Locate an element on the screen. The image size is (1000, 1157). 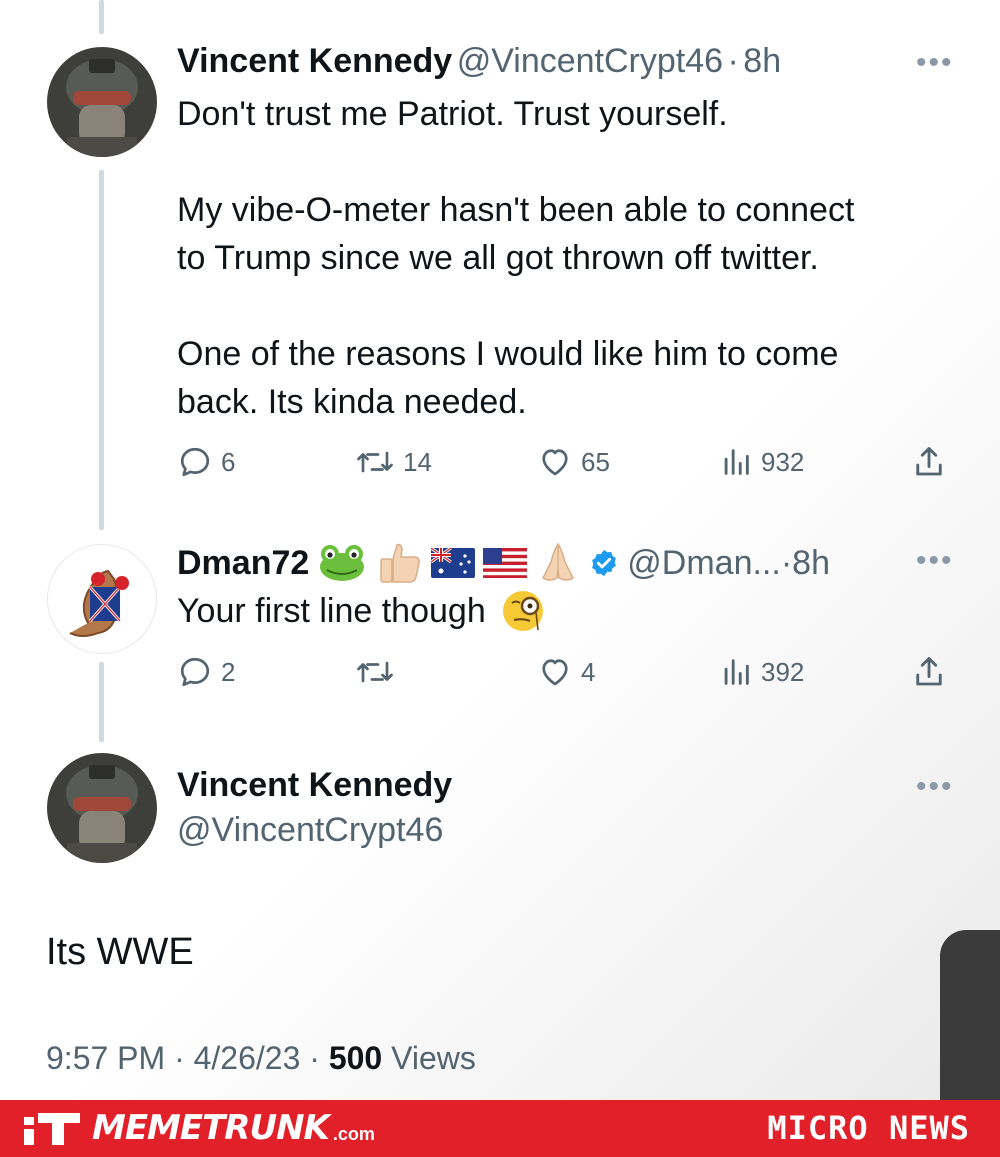
main-tweet-author: Vincent Kennedy @VincentCrypt46 is located at coordinates (314, 808).